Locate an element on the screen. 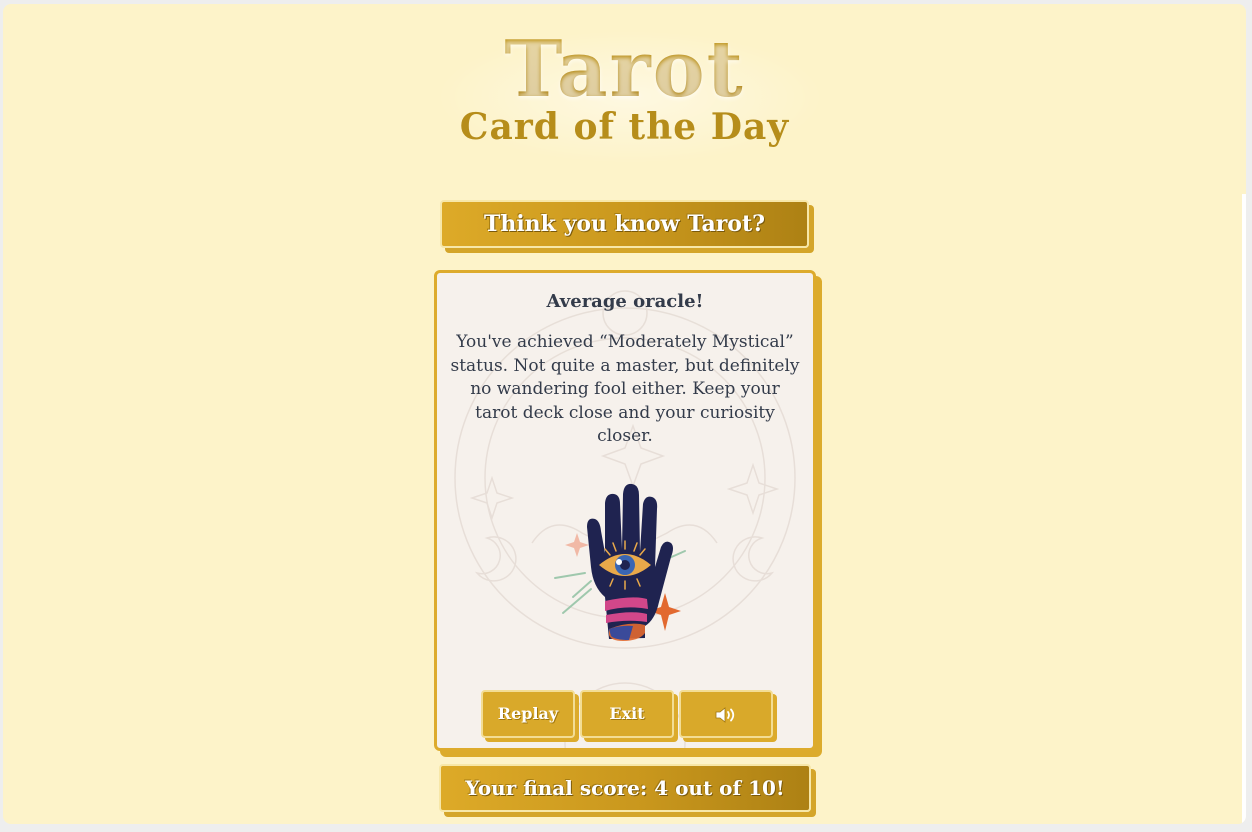 The image size is (1252, 832). sound-toggle-button is located at coordinates (726, 714).